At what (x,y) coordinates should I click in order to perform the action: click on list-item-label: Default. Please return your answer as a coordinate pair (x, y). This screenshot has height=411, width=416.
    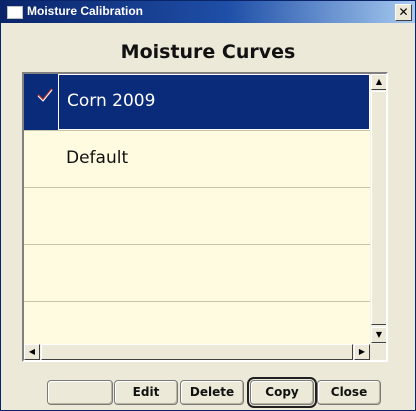
    Looking at the image, I should click on (97, 158).